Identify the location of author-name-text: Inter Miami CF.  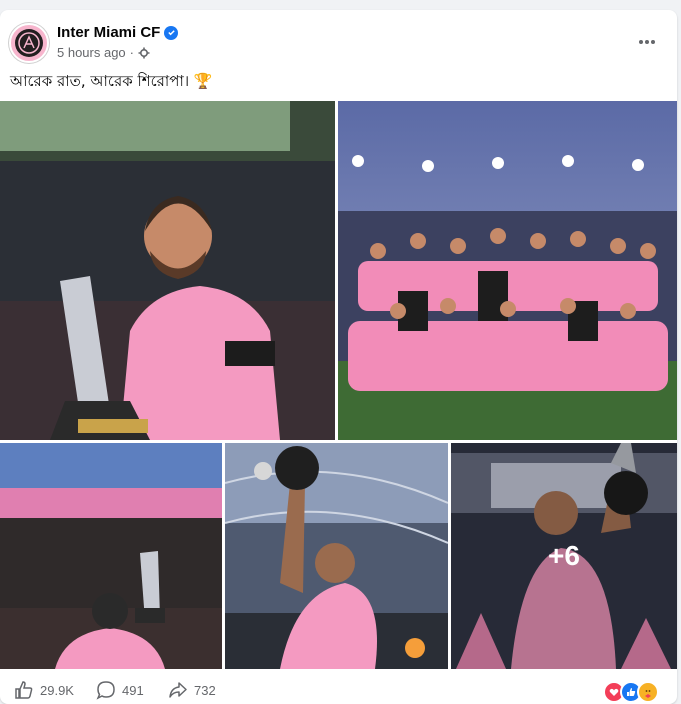
(108, 32).